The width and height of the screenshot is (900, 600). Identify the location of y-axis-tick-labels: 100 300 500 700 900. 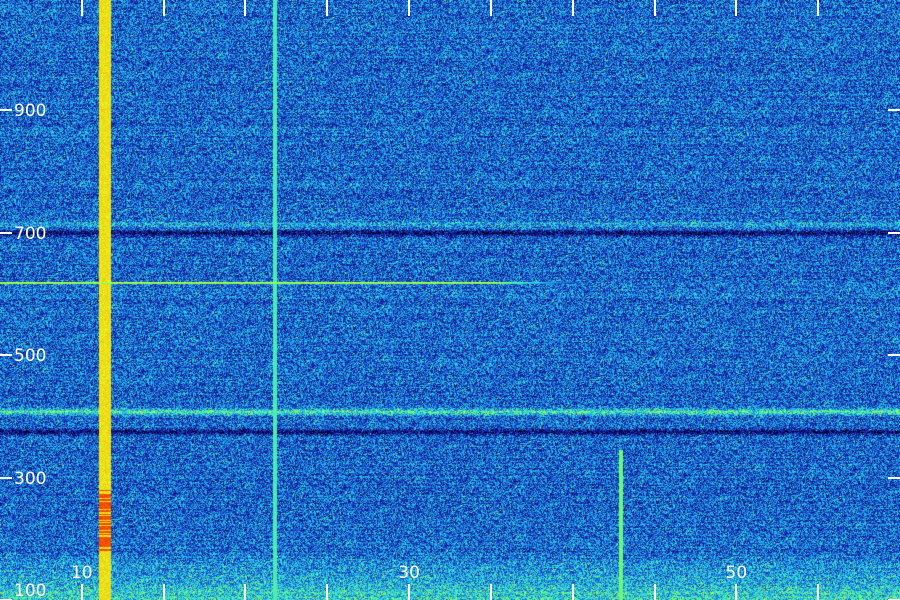
(30, 350).